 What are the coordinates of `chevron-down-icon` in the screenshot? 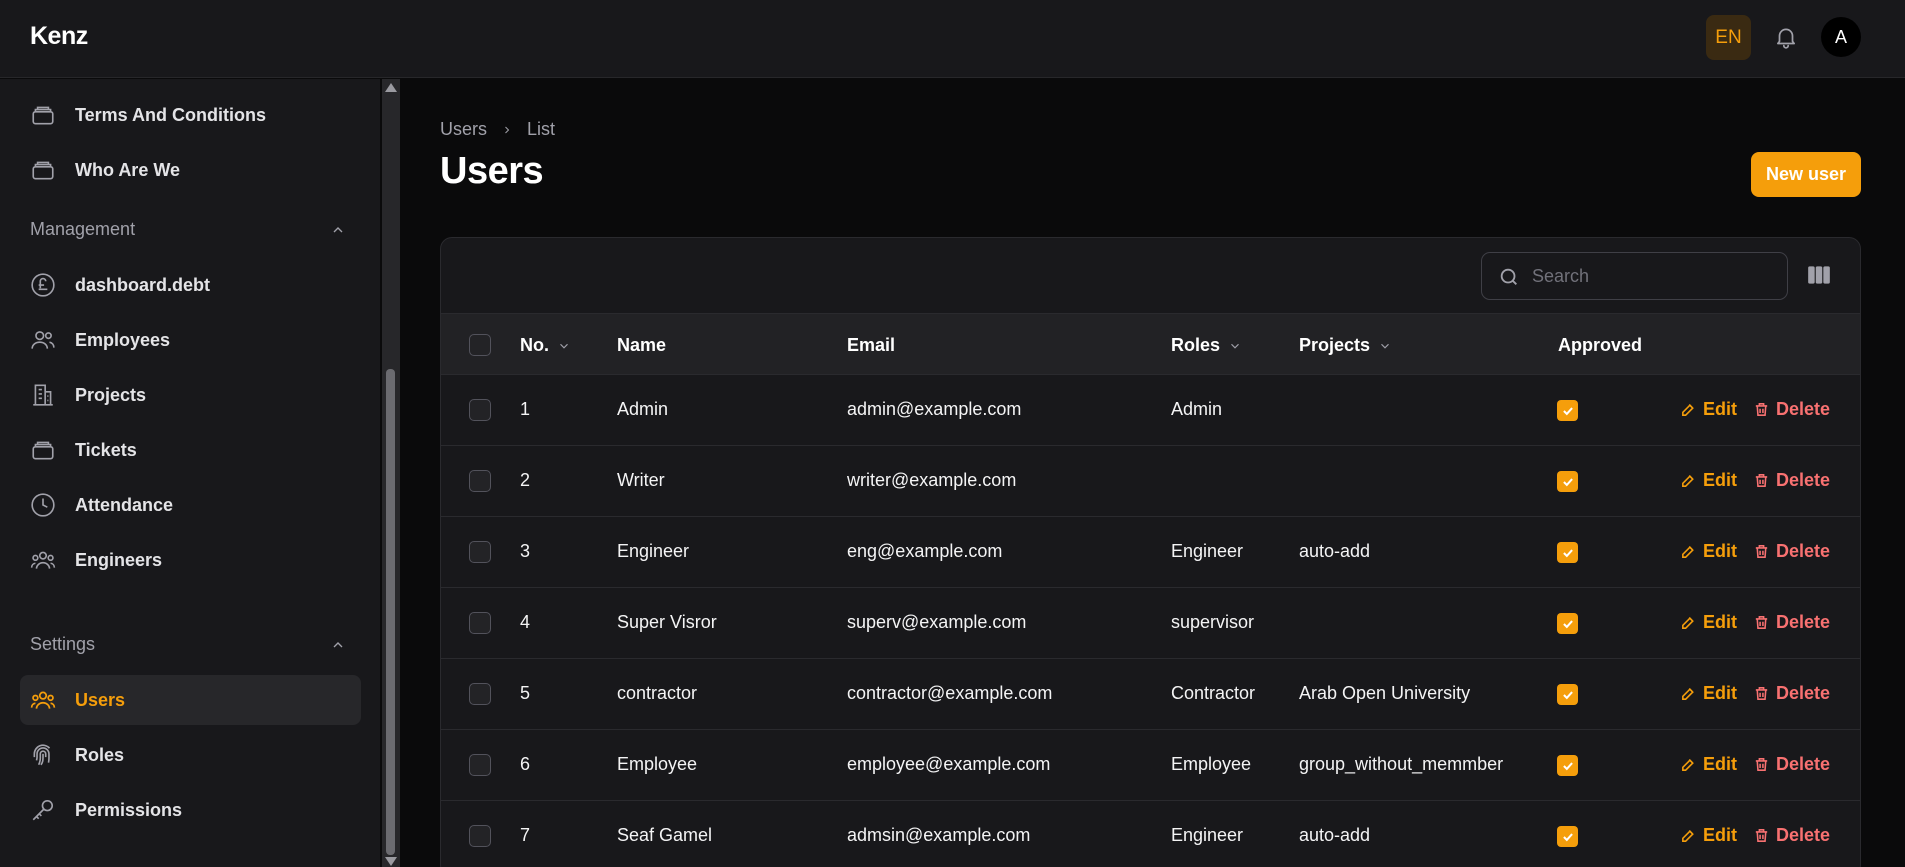 It's located at (1385, 346).